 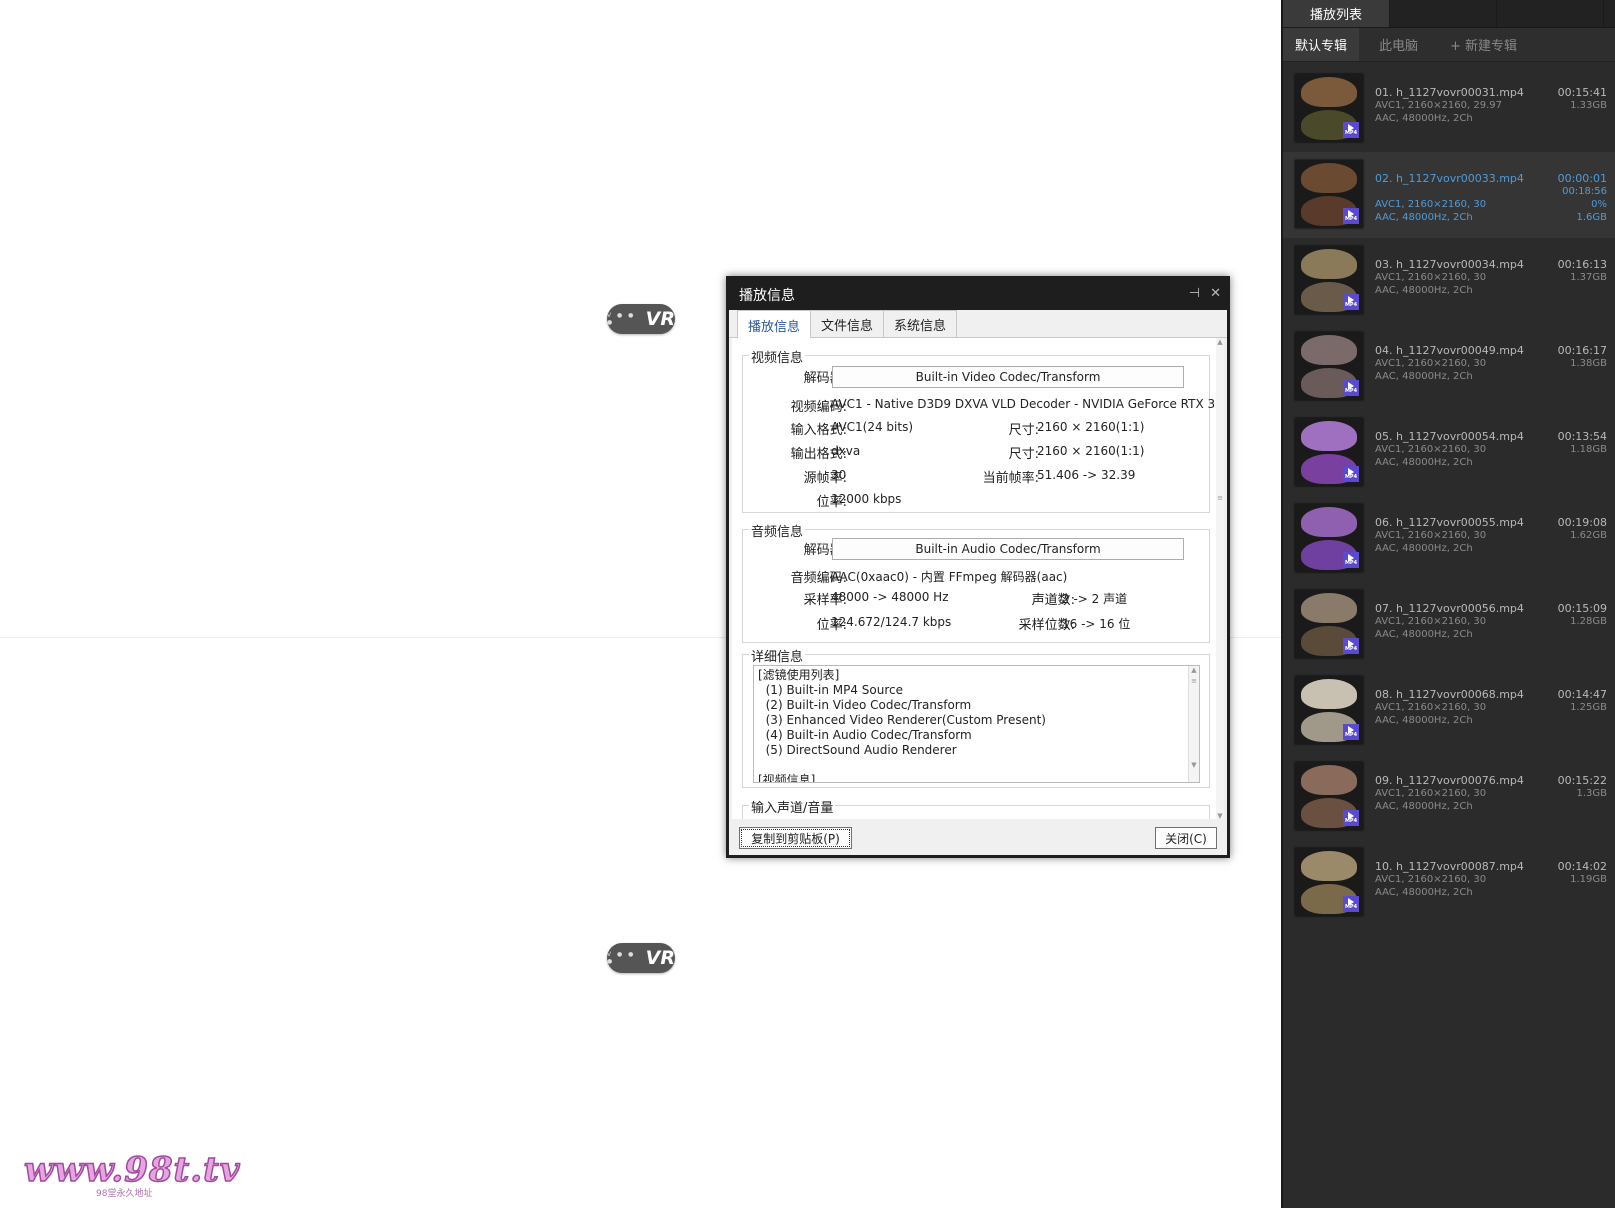 What do you see at coordinates (847, 323) in the screenshot?
I see `tab-file-info: 文件信息` at bounding box center [847, 323].